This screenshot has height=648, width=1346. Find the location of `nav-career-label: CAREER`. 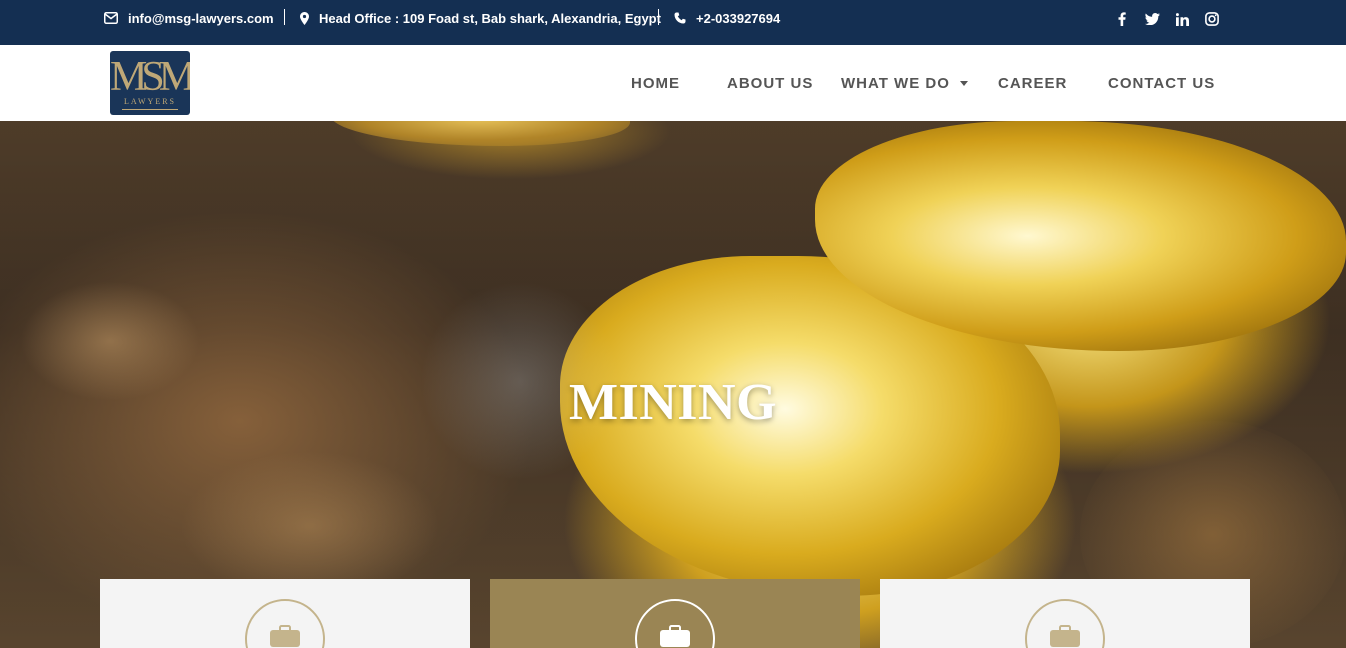

nav-career-label: CAREER is located at coordinates (1033, 83).